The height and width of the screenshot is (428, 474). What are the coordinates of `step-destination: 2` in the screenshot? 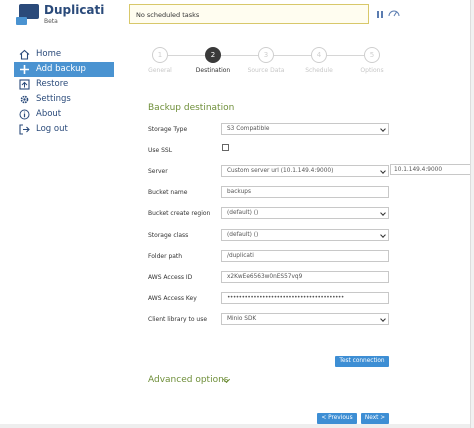 It's located at (213, 55).